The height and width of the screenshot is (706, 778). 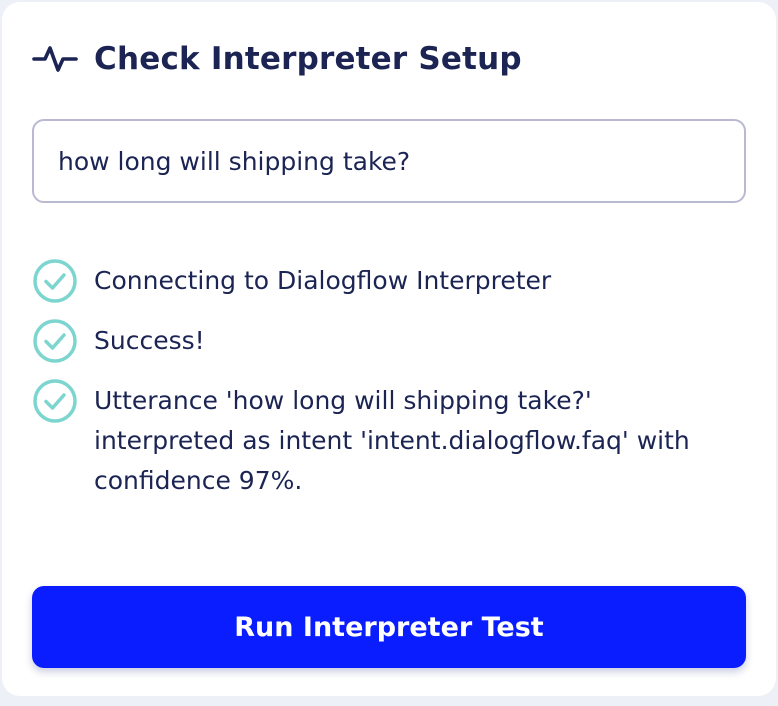 I want to click on status-step-text: Connecting to Dialogflow Interpreter, so click(x=323, y=280).